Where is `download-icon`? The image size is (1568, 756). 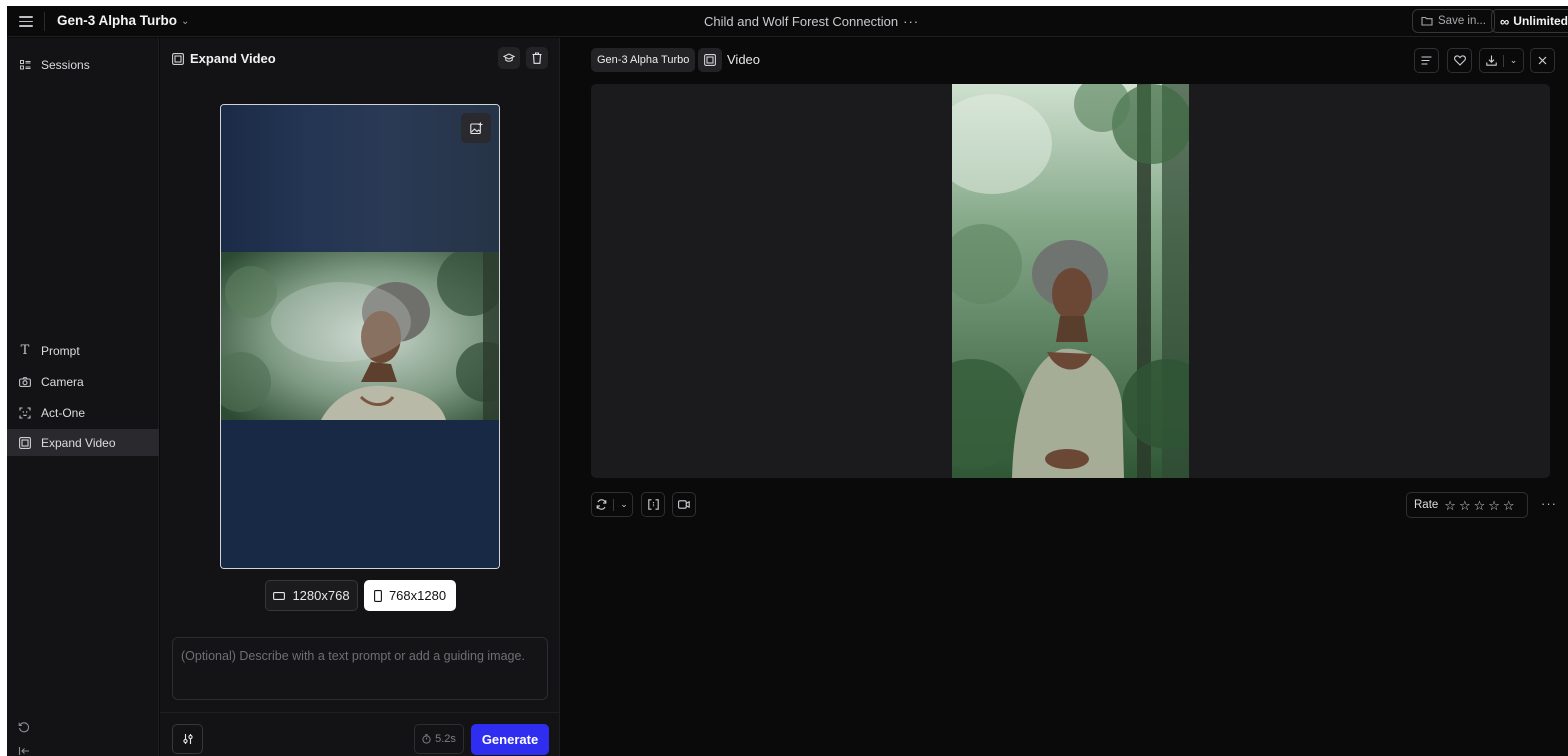 download-icon is located at coordinates (1491, 60).